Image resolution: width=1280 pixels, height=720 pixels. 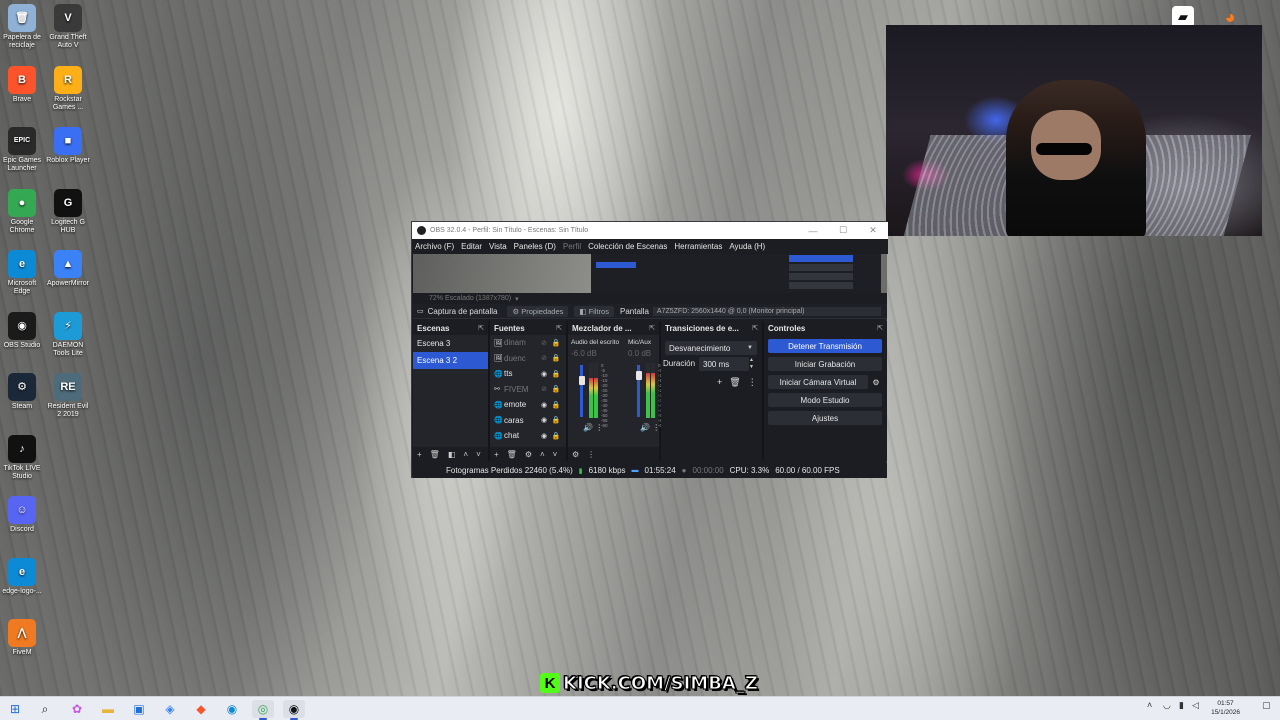 I want to click on source-properties-icon: ⚙, so click(x=528, y=454).